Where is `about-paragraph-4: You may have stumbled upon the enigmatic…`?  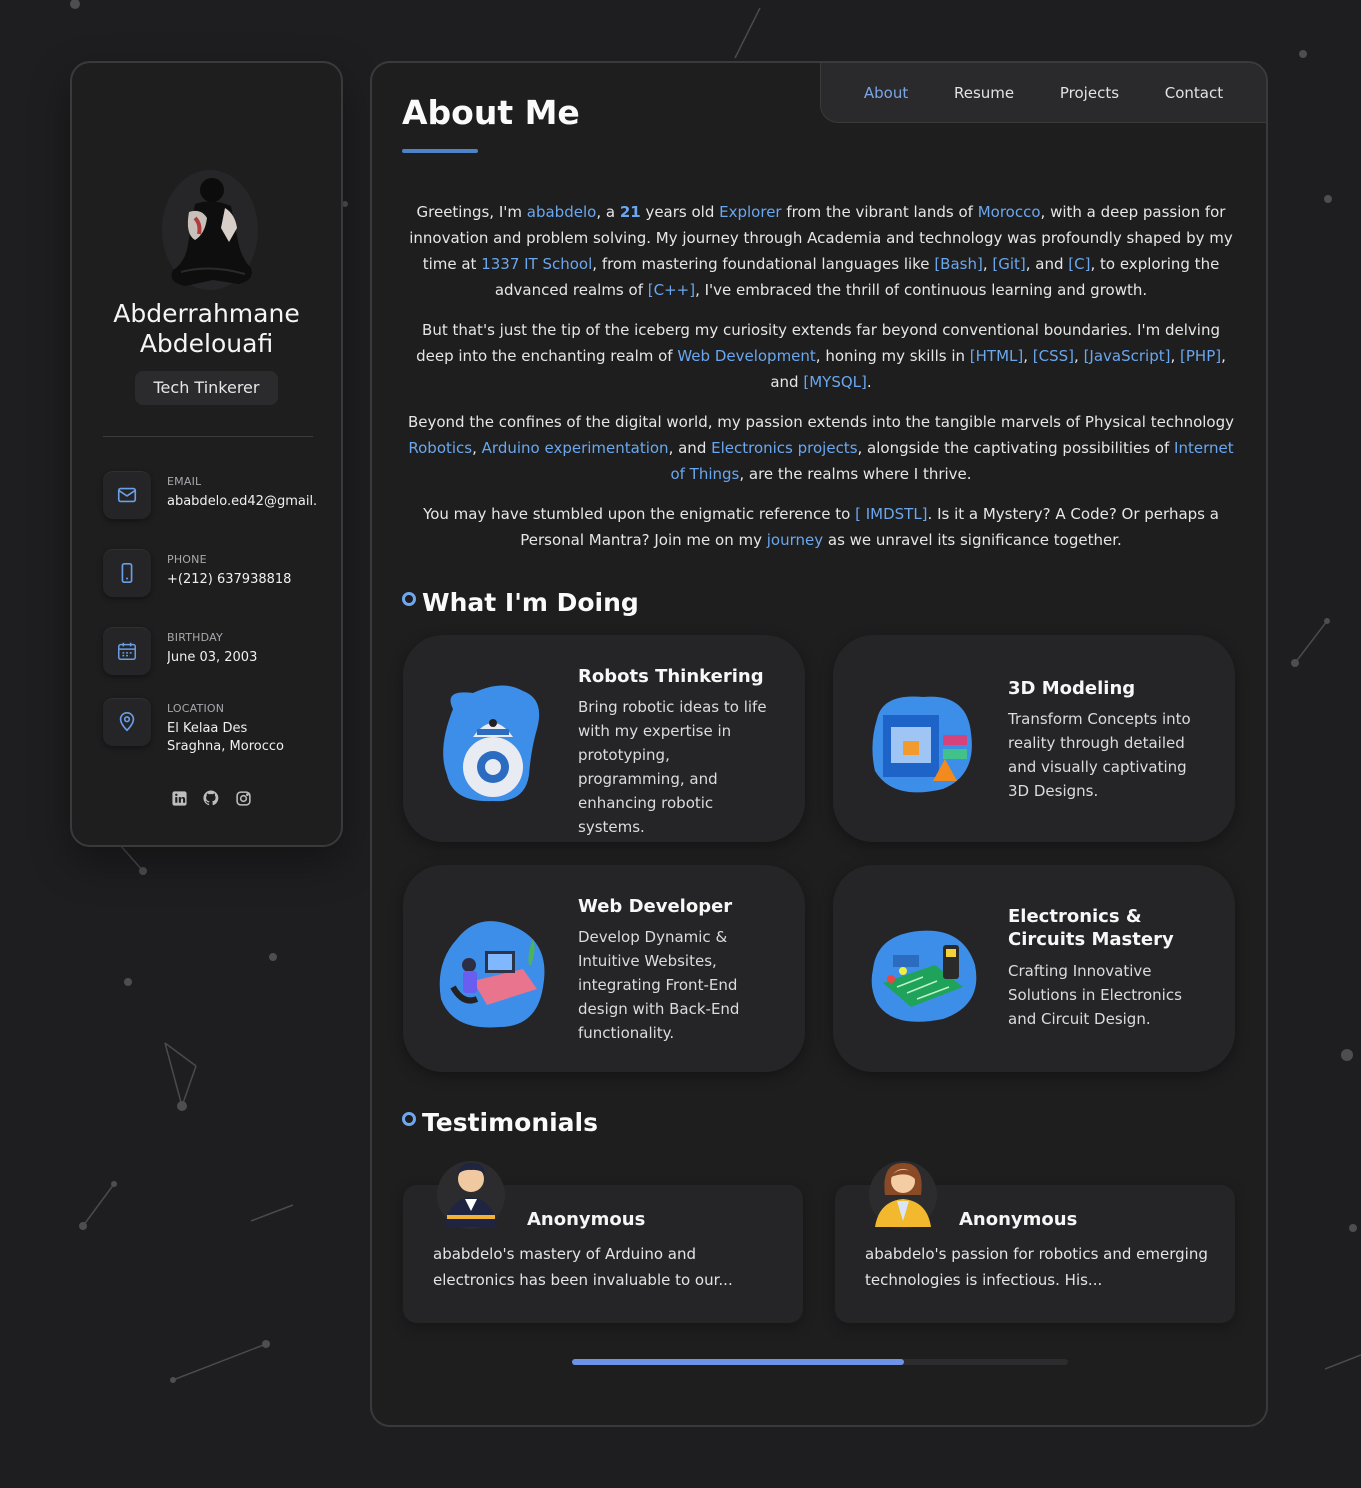
about-paragraph-4: You may have stumbled upon the enigmatic… is located at coordinates (821, 527).